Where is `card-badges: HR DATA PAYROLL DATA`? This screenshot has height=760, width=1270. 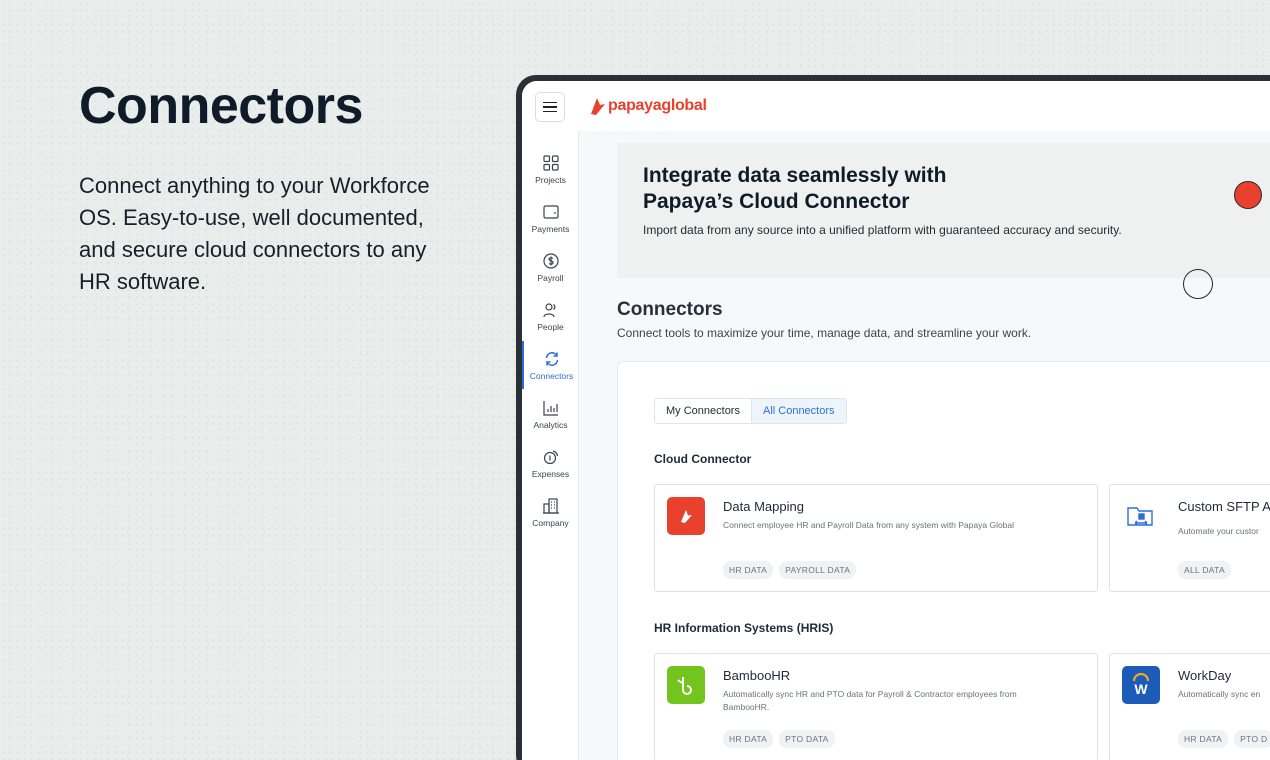
card-badges: HR DATA PAYROLL DATA is located at coordinates (790, 570).